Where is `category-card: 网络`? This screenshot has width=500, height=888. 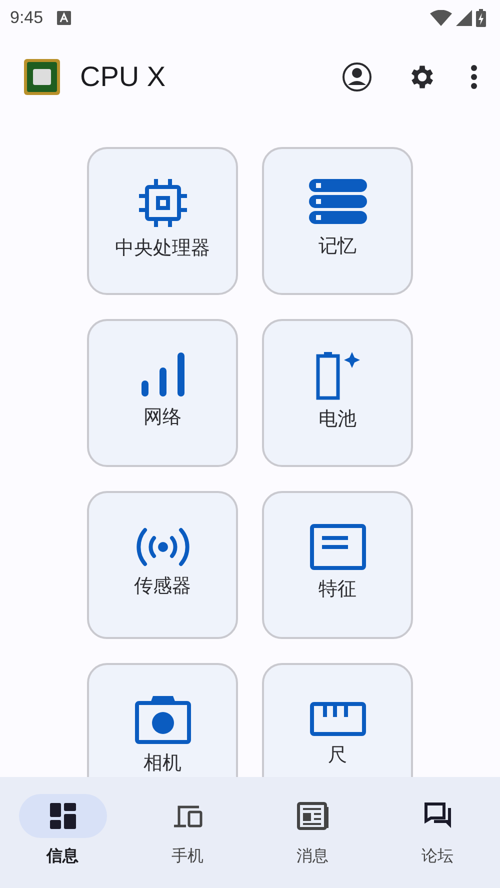 category-card: 网络 is located at coordinates (162, 393).